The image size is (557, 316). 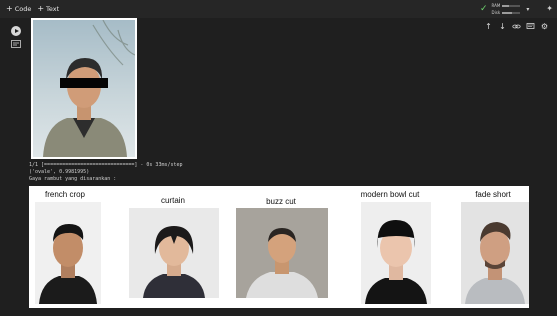 What do you see at coordinates (544, 26) in the screenshot?
I see `gear-icon: ⚙` at bounding box center [544, 26].